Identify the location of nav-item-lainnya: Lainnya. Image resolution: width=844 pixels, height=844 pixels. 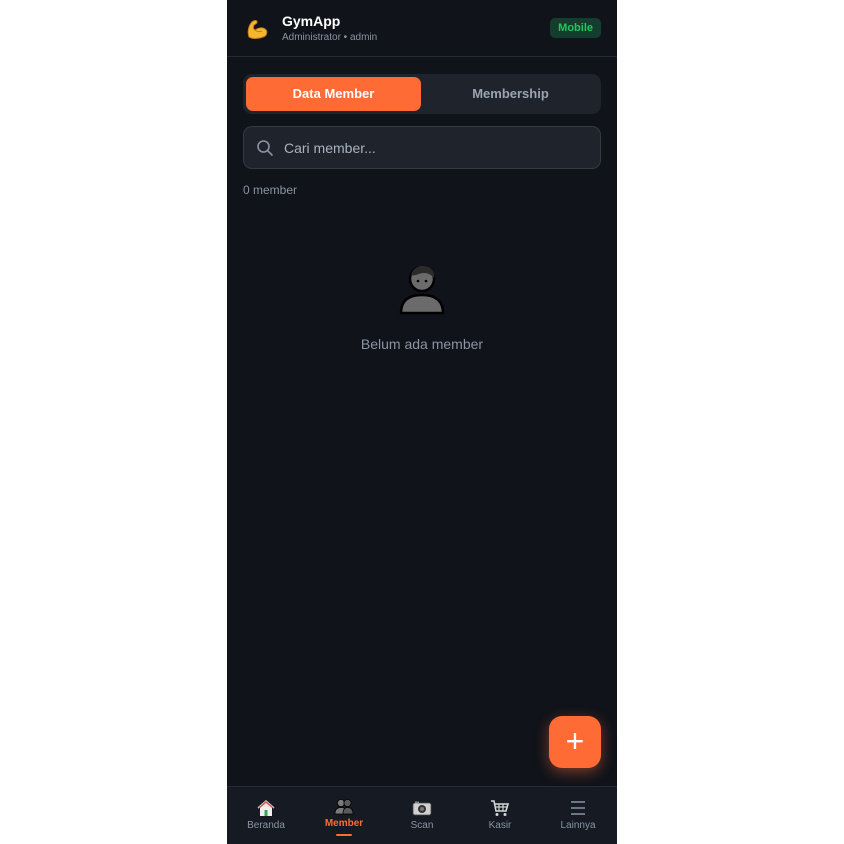
(578, 815).